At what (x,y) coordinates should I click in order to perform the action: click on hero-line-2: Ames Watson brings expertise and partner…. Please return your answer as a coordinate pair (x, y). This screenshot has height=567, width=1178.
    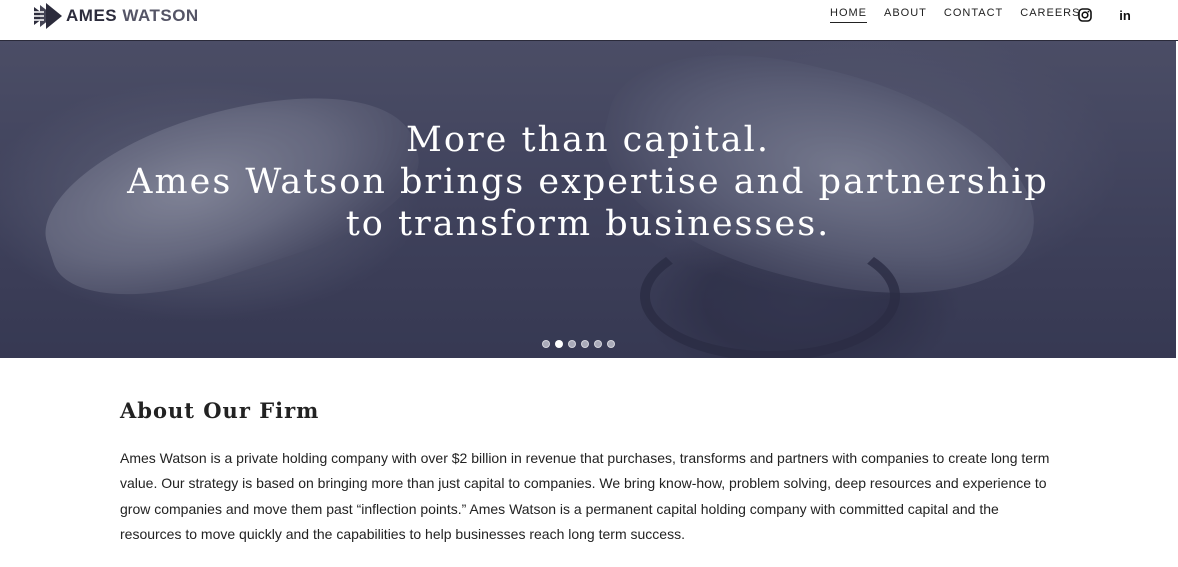
    Looking at the image, I should click on (588, 182).